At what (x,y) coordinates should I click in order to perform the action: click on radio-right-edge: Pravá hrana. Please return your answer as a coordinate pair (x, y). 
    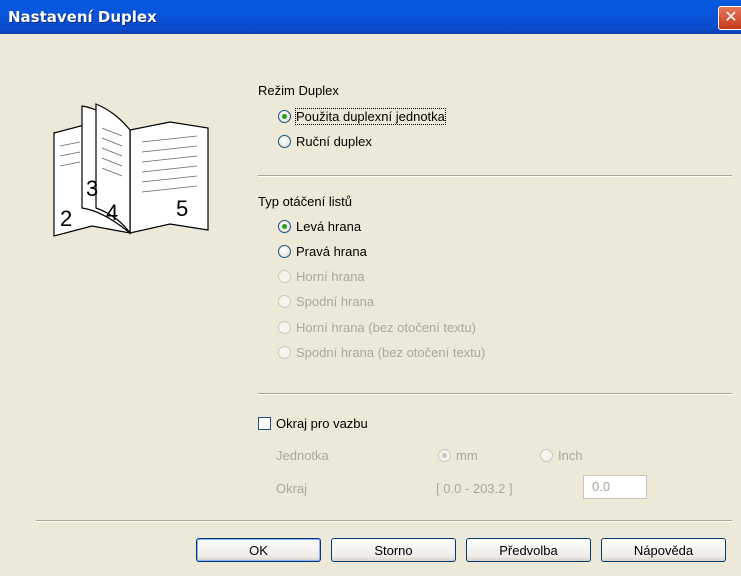
    Looking at the image, I should click on (322, 251).